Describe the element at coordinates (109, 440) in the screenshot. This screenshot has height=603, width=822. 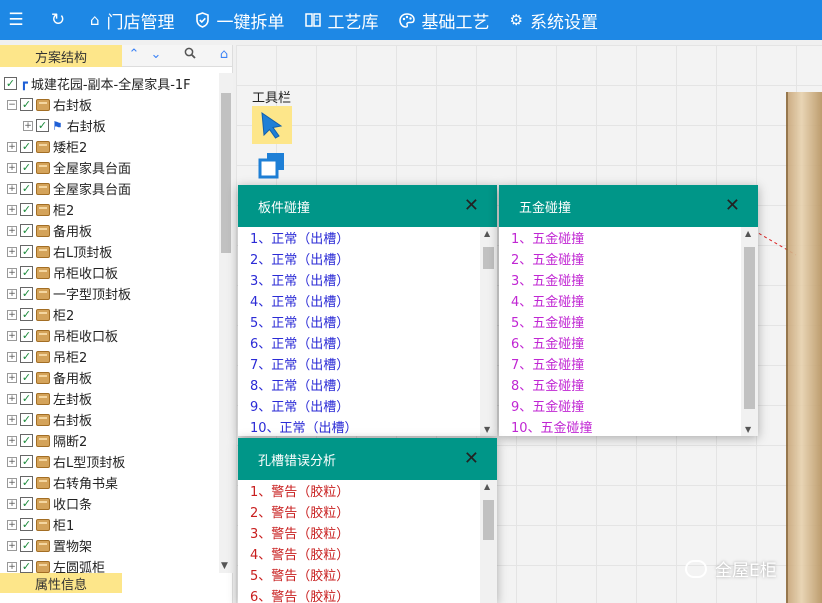
I see `tree-item: + ✓ 隔断2` at that location.